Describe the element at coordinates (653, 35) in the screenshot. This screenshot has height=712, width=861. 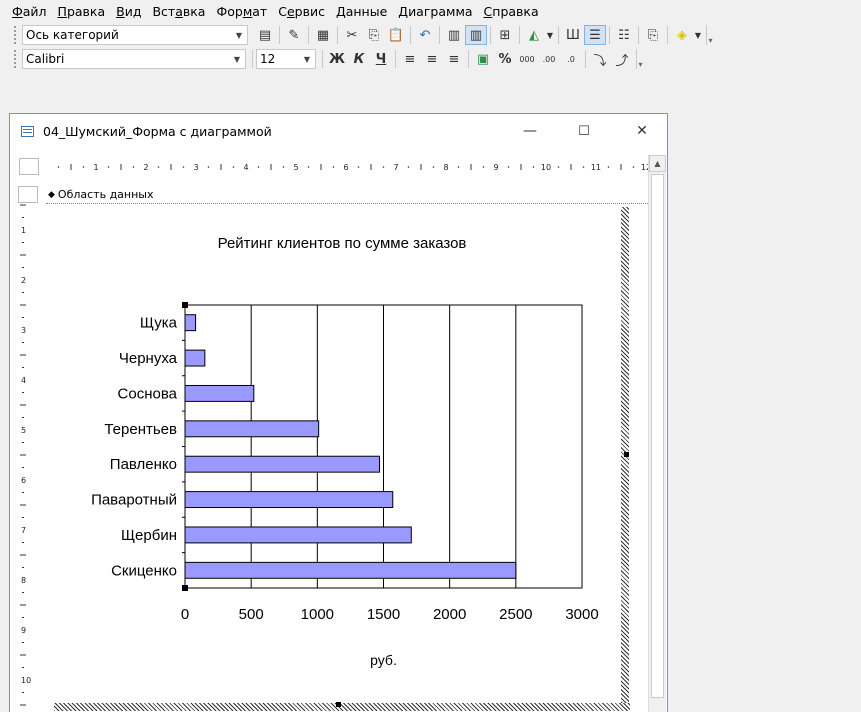
I see `drawing-icon: ⎘` at that location.